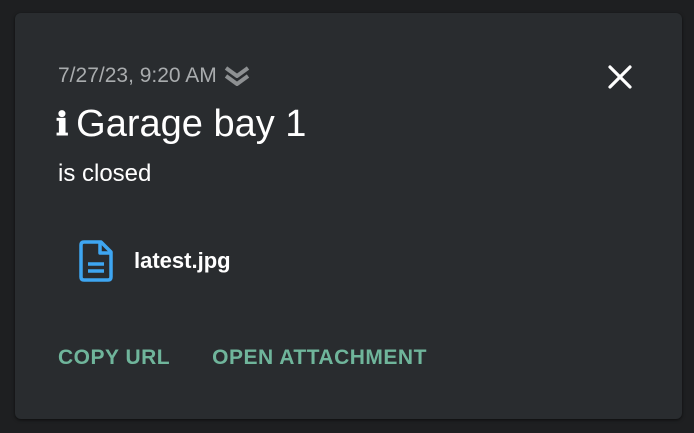 This screenshot has width=694, height=433. Describe the element at coordinates (105, 173) in the screenshot. I see `notification-message: is closed` at that location.